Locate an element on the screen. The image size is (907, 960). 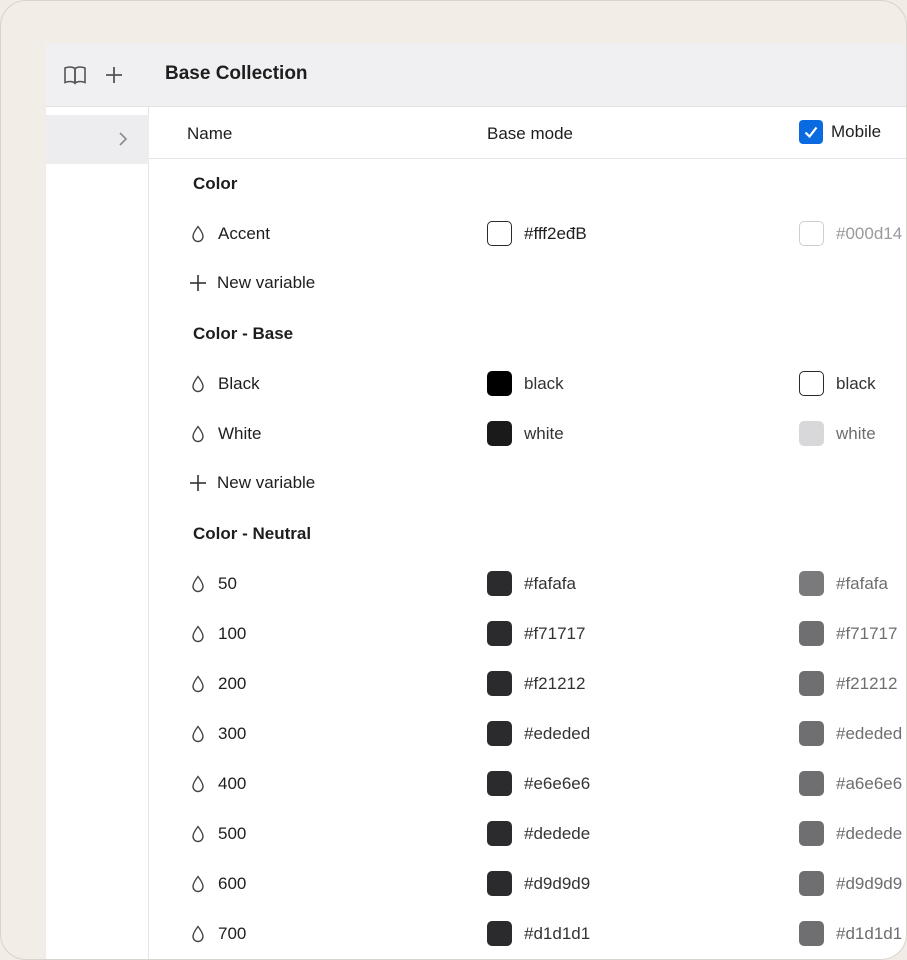
variable-row: 400 #e6e6e6 #a6e6e6 is located at coordinates (527, 784).